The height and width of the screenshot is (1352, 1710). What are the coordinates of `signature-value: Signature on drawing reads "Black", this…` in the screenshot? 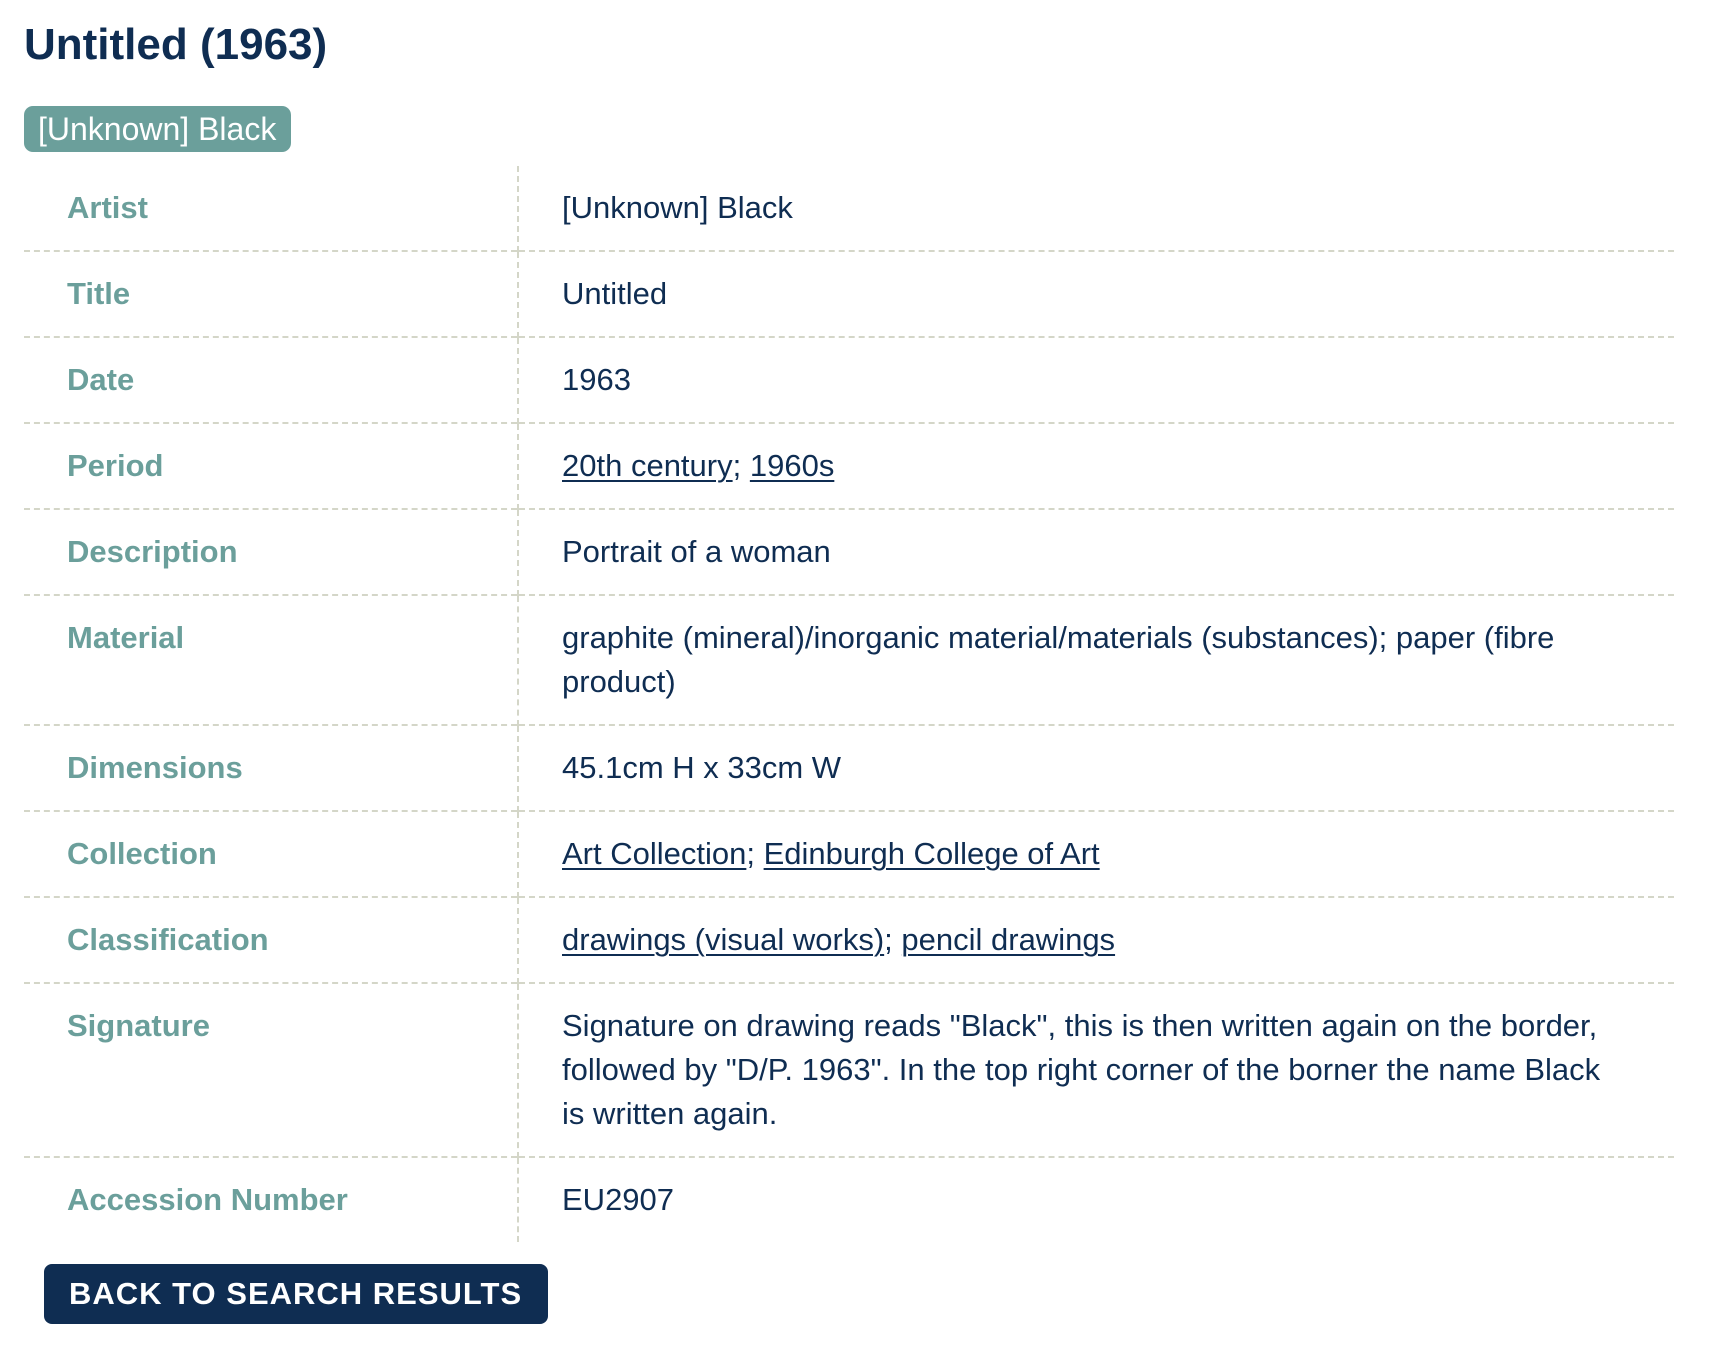 It's located at (1081, 1069).